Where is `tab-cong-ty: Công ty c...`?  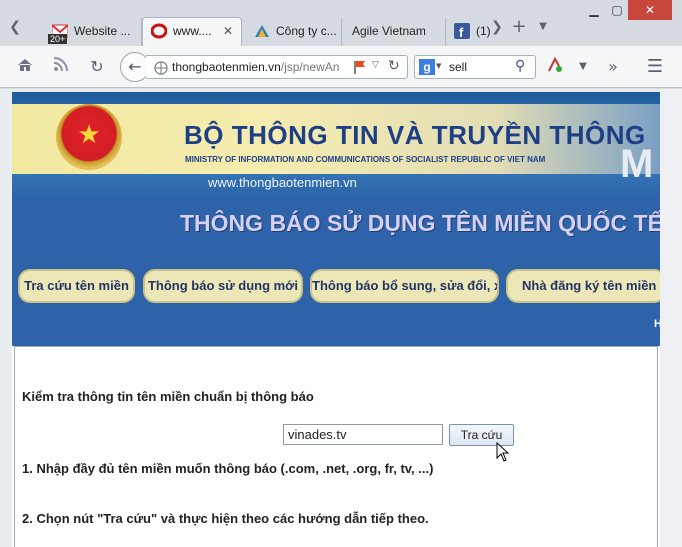 tab-cong-ty: Công ty c... is located at coordinates (294, 32).